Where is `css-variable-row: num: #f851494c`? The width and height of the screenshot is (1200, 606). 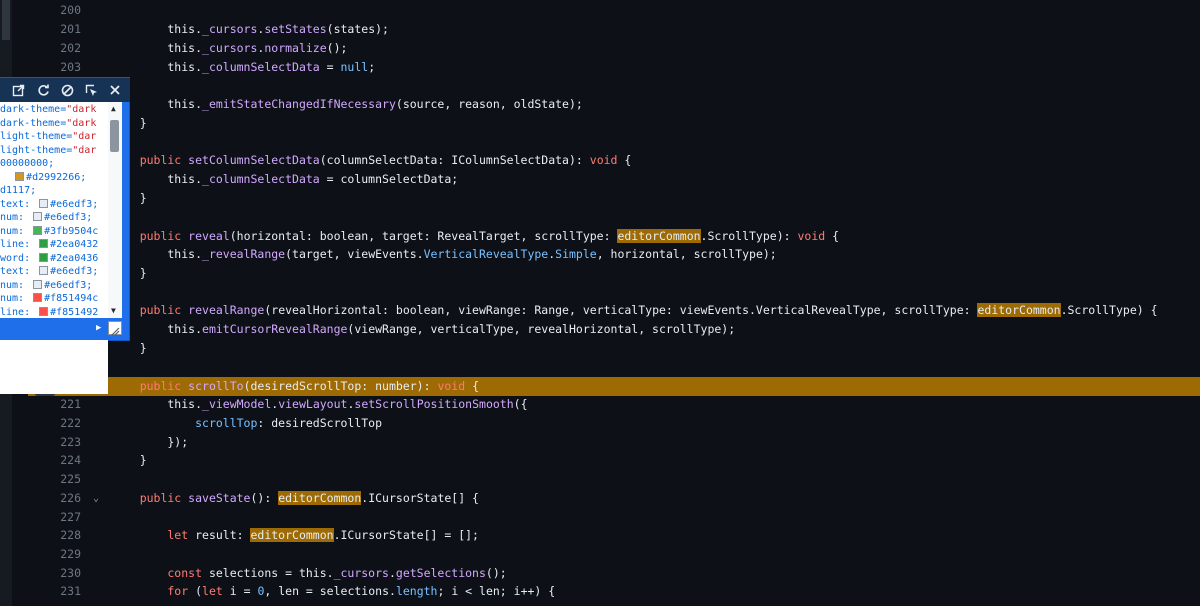 css-variable-row: num: #f851494c is located at coordinates (54, 299).